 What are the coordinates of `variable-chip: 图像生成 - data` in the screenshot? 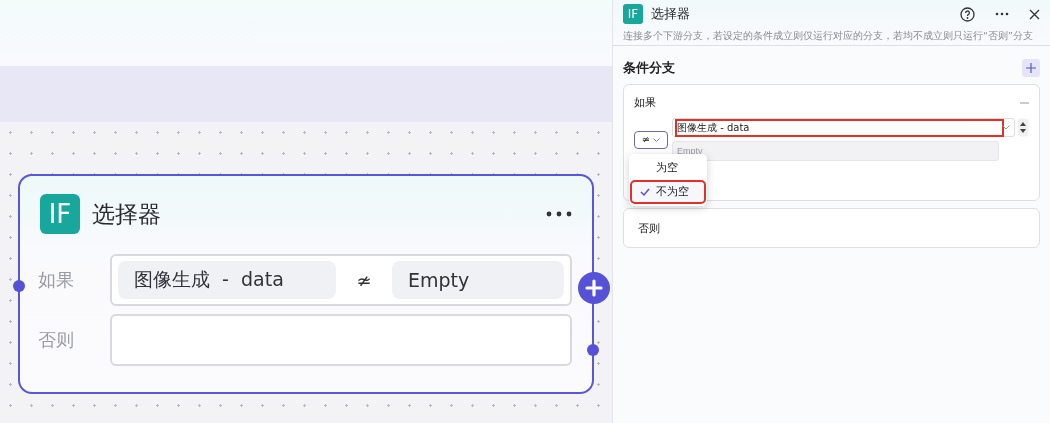 It's located at (227, 280).